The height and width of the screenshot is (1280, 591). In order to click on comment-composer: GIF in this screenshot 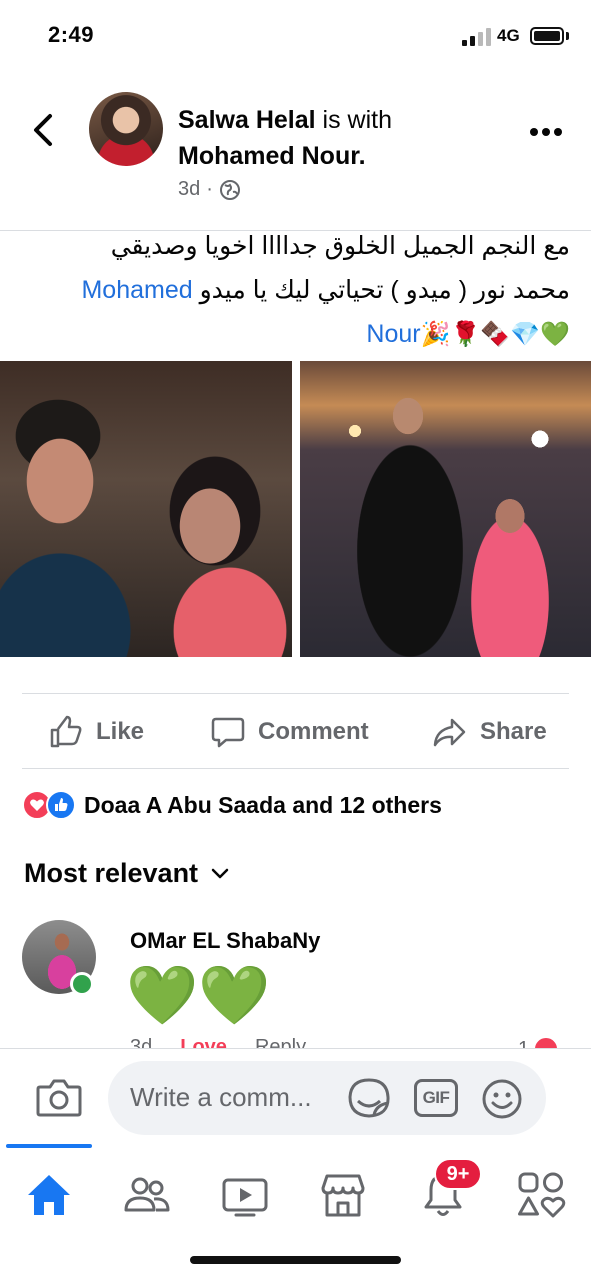, I will do `click(295, 1096)`.